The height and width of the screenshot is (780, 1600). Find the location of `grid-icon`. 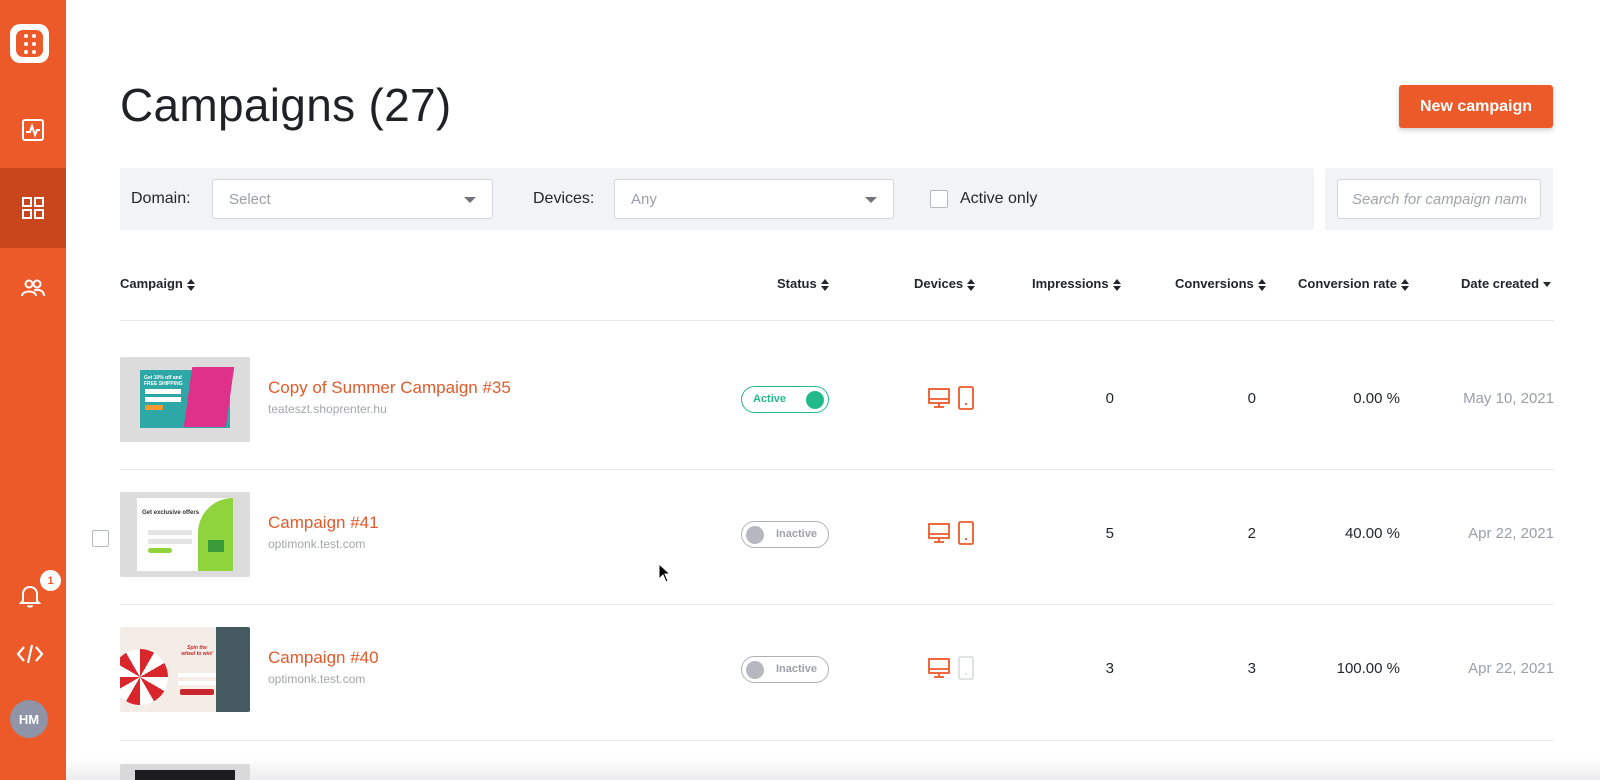

grid-icon is located at coordinates (33, 208).